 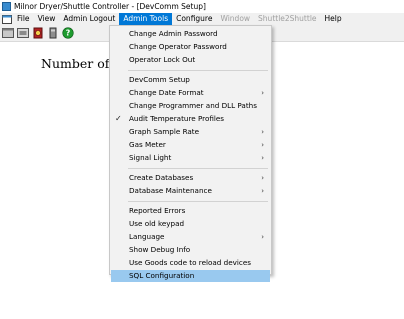 I want to click on menu-item-show-debug-info: Show Debug Info, so click(x=190, y=250).